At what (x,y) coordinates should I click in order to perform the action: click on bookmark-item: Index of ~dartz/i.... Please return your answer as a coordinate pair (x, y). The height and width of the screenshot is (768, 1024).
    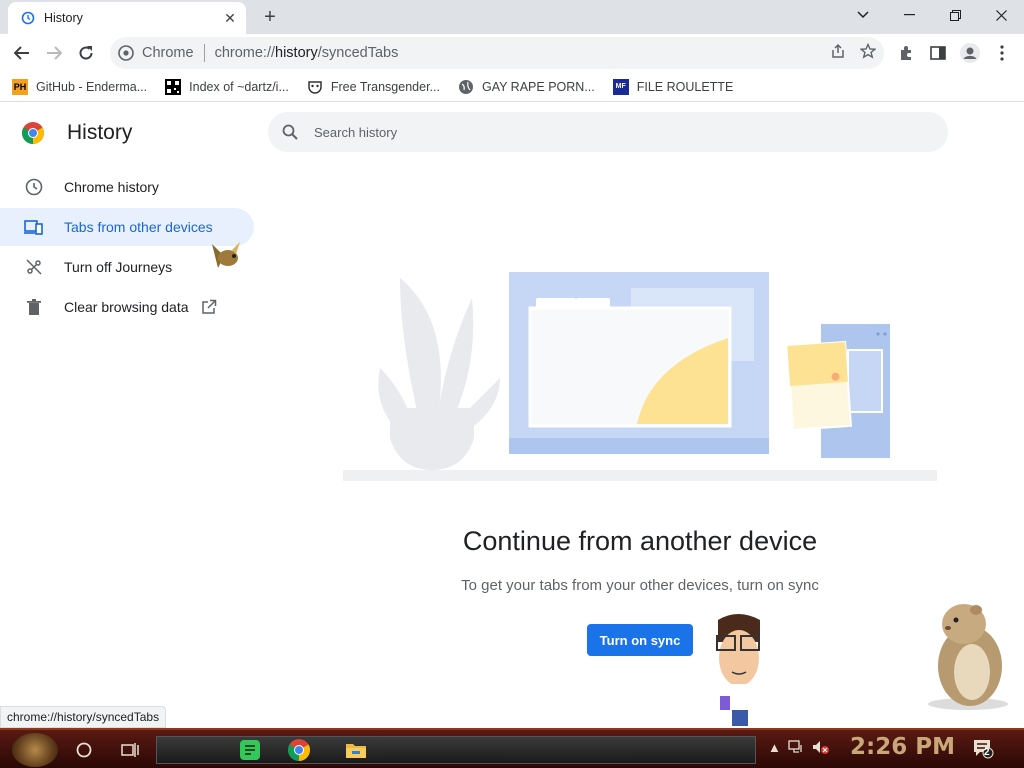
    Looking at the image, I should click on (227, 86).